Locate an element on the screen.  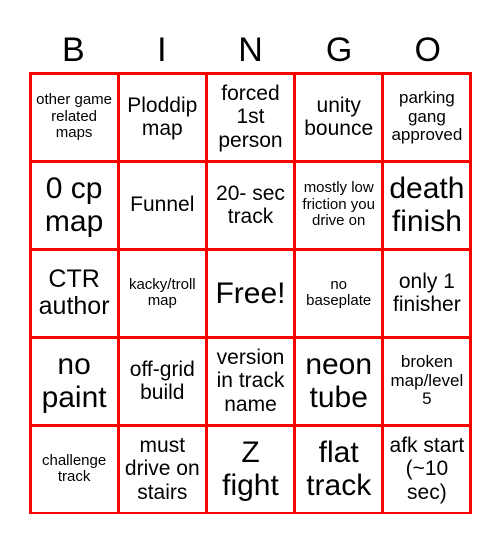
bingo-cell: Ploddip map is located at coordinates (162, 117).